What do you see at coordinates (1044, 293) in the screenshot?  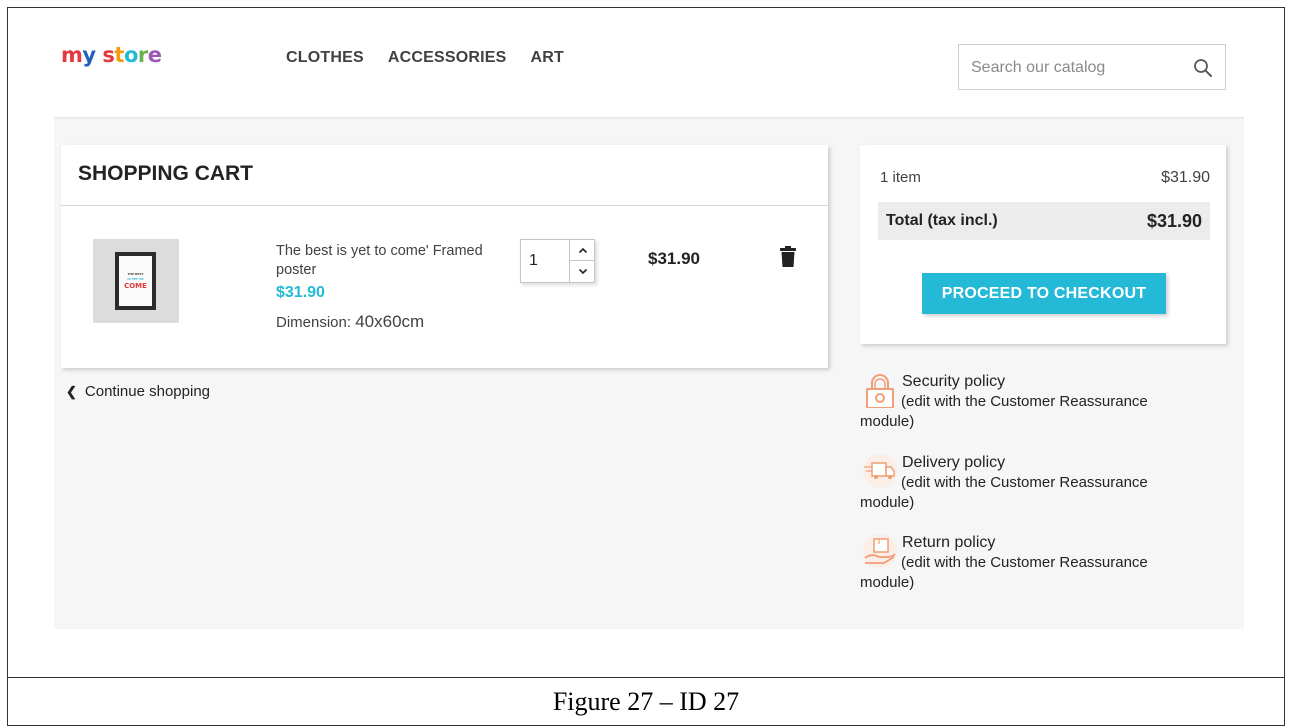 I see `proceed-to-checkout-button: PROCEED TO CHECKOUT` at bounding box center [1044, 293].